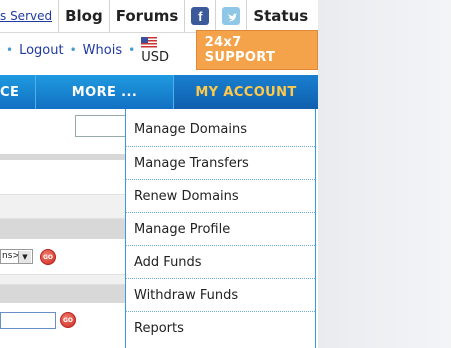 The height and width of the screenshot is (348, 451). I want to click on menu-item-manage-domains: Manage Domains, so click(220, 128).